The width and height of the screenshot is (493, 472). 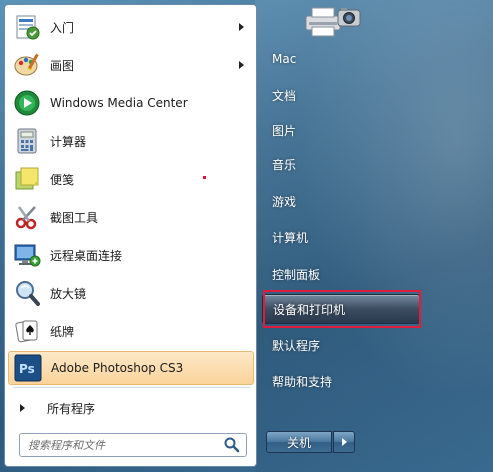 I want to click on program-label: 画图, so click(x=62, y=65).